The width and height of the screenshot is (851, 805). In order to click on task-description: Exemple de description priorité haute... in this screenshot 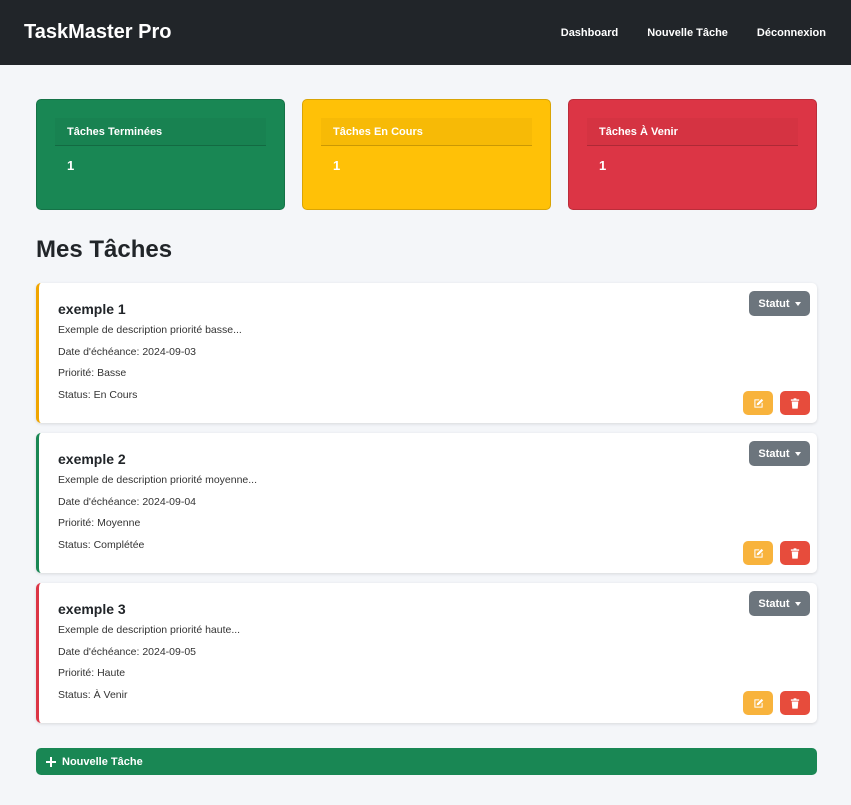, I will do `click(149, 630)`.